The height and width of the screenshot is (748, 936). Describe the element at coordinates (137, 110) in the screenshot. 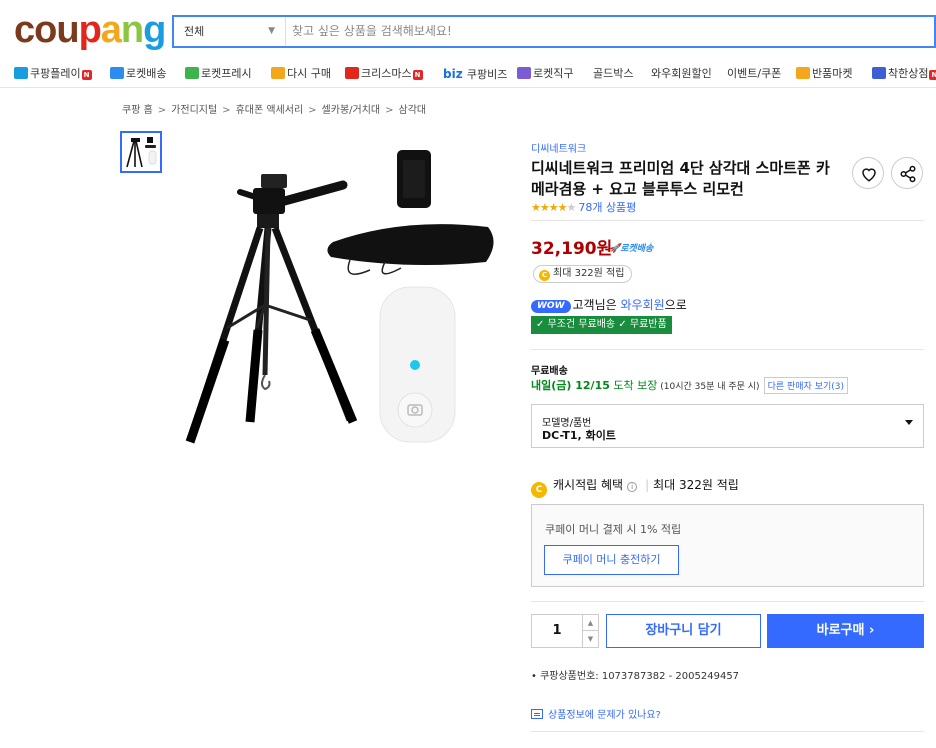

I see `breadcrumb-item: 쿠팡 홈` at that location.